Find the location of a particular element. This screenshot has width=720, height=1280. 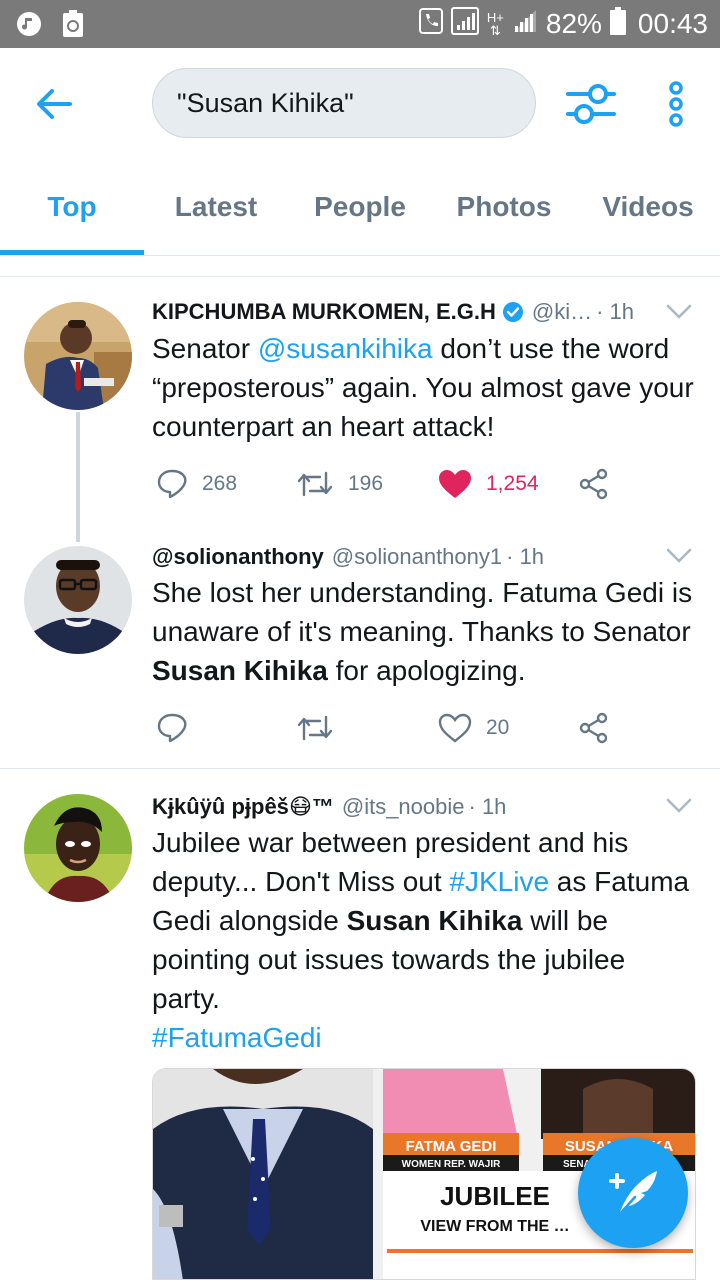

music-icon is located at coordinates (29, 24).